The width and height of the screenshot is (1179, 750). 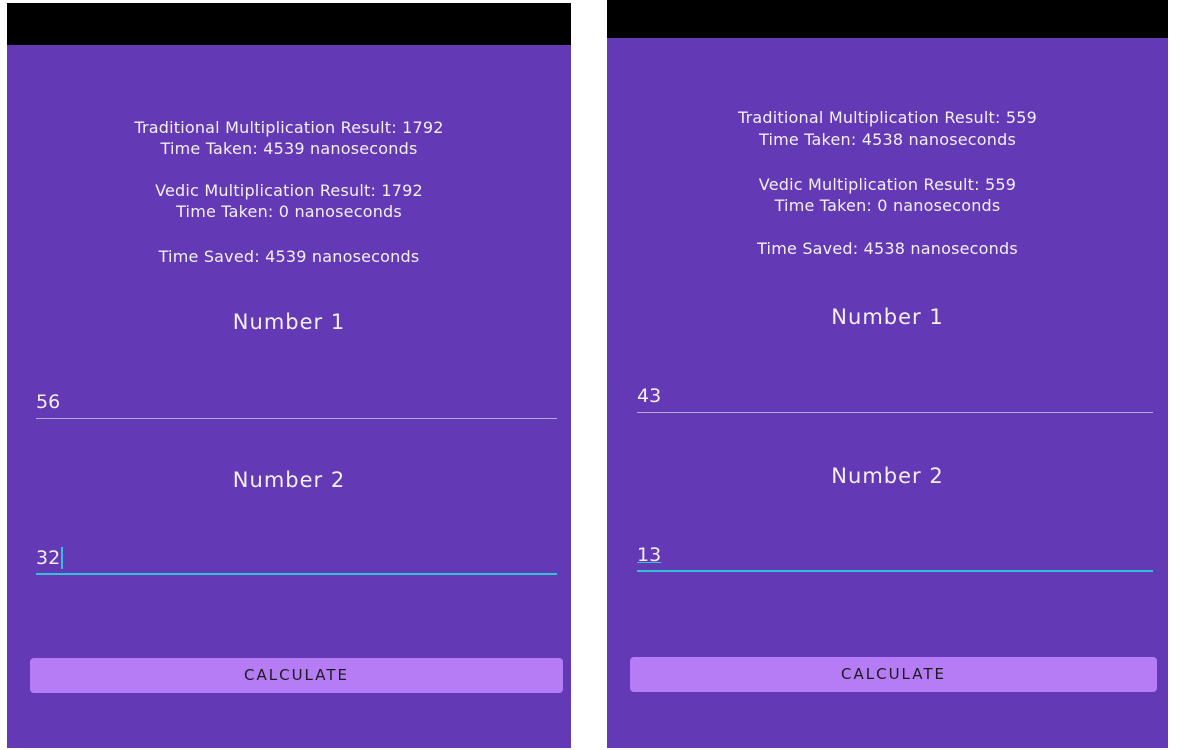 What do you see at coordinates (296, 404) in the screenshot?
I see `number1-input: 56` at bounding box center [296, 404].